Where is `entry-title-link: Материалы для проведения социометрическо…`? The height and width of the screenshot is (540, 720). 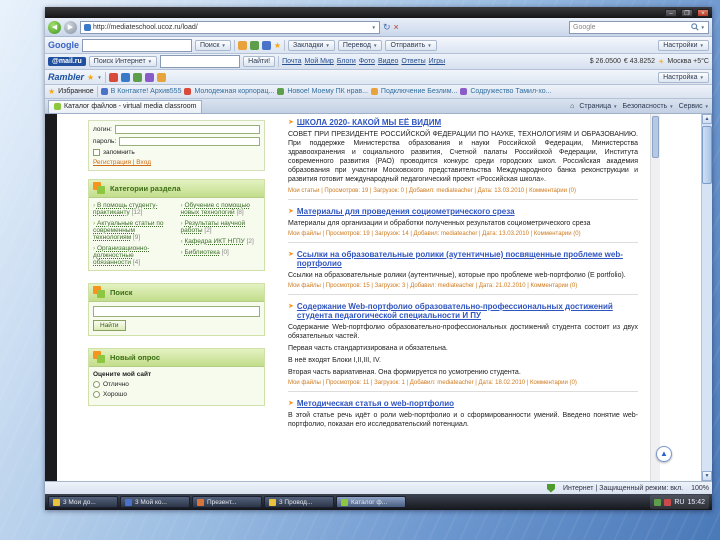 entry-title-link: Материалы для проведения социометрическо… is located at coordinates (406, 211).